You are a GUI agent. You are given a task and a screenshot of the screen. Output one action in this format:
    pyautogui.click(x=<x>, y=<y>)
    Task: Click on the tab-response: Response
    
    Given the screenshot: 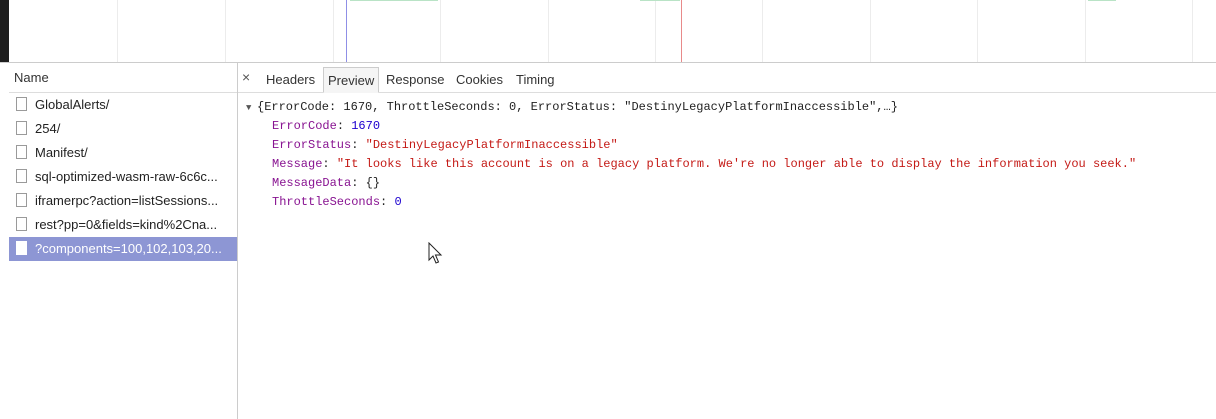 What is the action you would take?
    pyautogui.click(x=415, y=79)
    